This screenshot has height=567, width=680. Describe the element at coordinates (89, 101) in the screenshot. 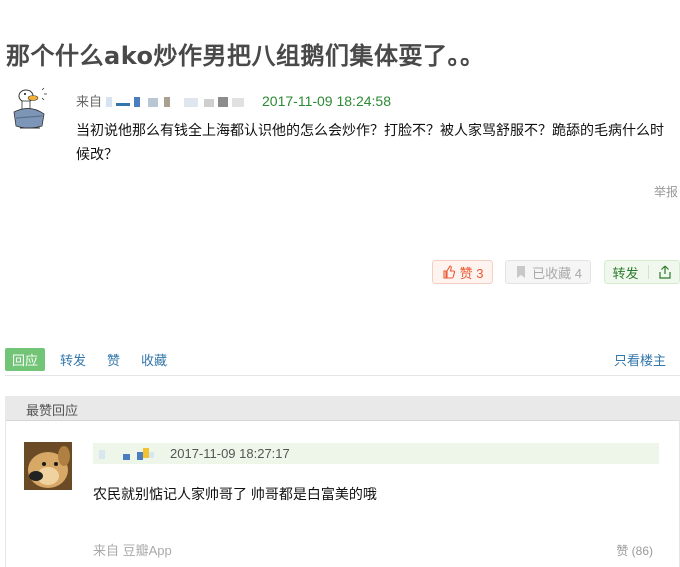

I see `post-from-label: 来自` at that location.